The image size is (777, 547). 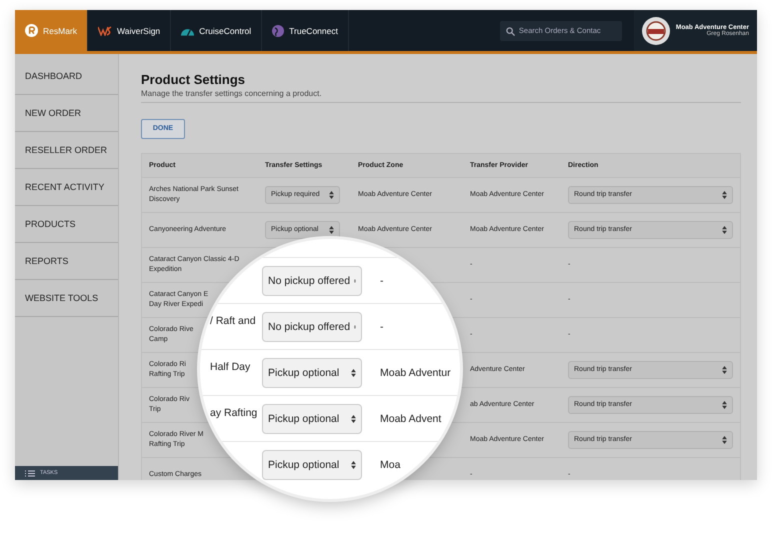 What do you see at coordinates (105, 31) in the screenshot?
I see `swoosh-logo-icon` at bounding box center [105, 31].